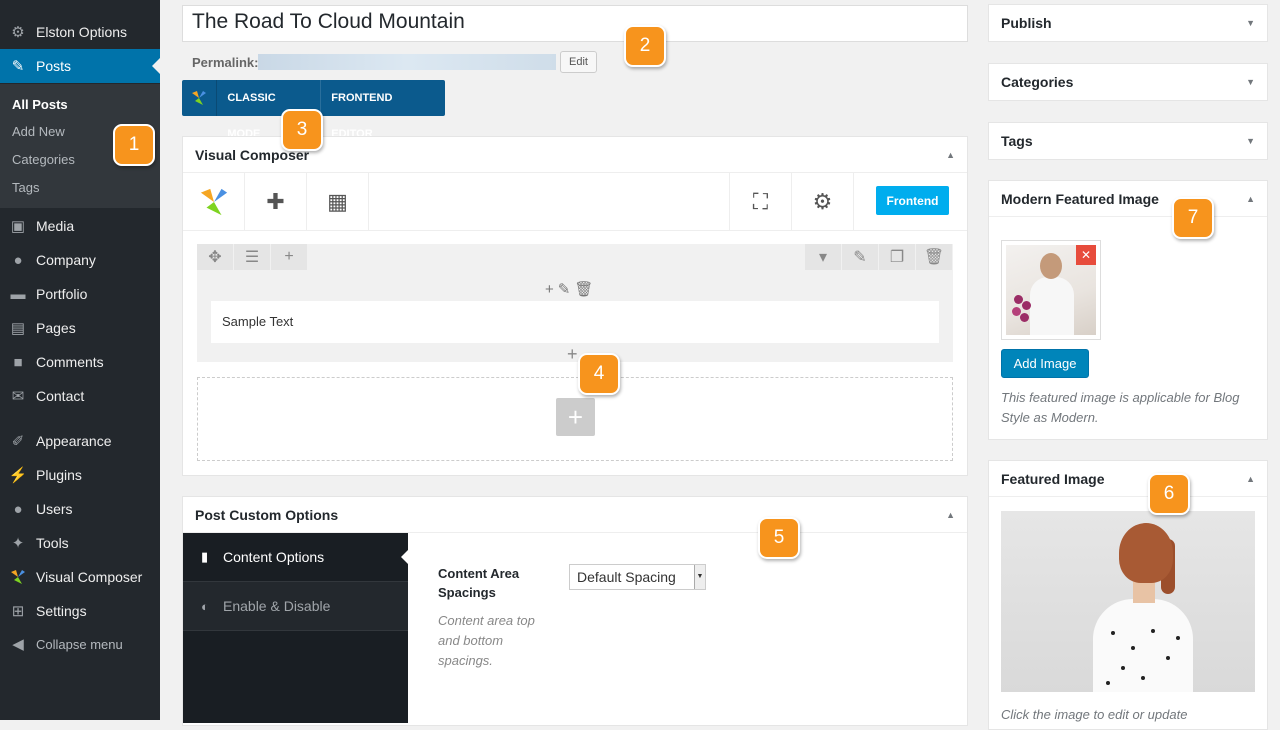 This screenshot has width=1280, height=730. I want to click on publish-title: Publish ▼, so click(1128, 23).